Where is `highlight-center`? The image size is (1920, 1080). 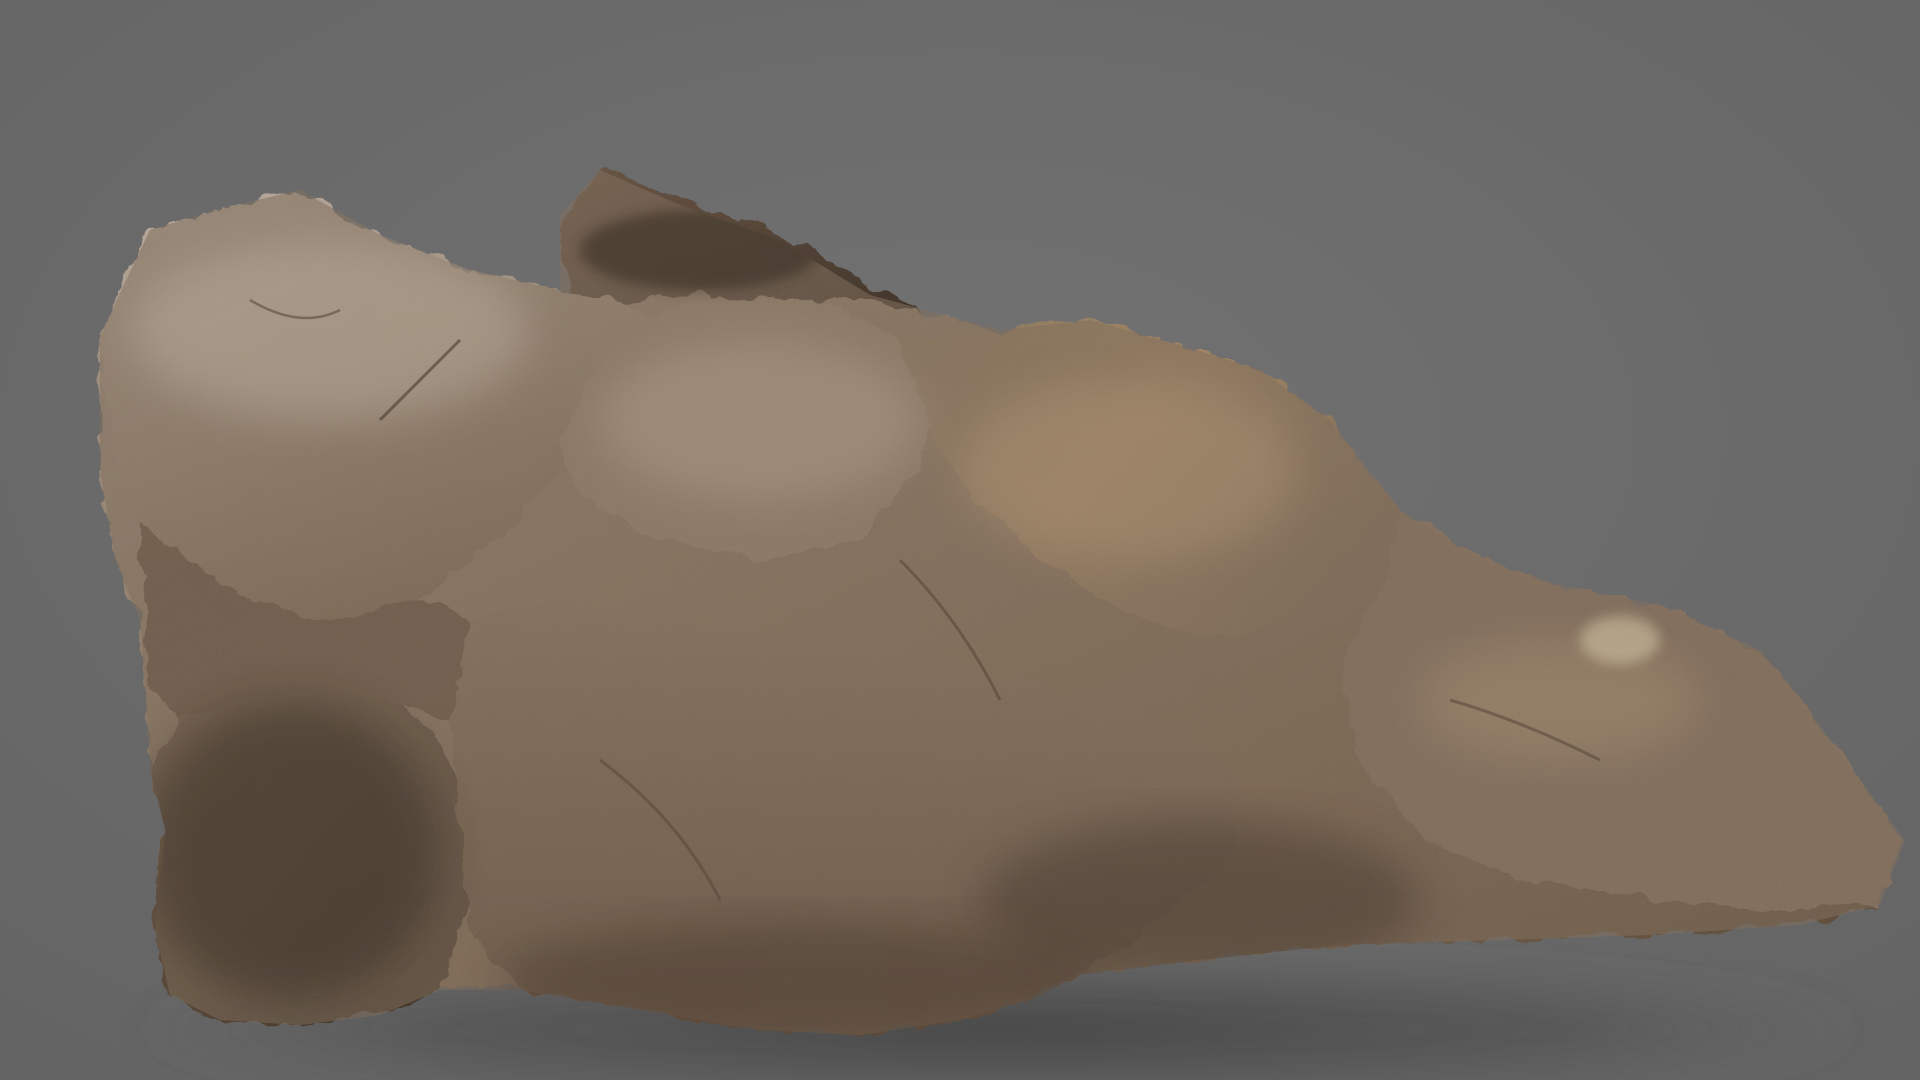
highlight-center is located at coordinates (760, 420).